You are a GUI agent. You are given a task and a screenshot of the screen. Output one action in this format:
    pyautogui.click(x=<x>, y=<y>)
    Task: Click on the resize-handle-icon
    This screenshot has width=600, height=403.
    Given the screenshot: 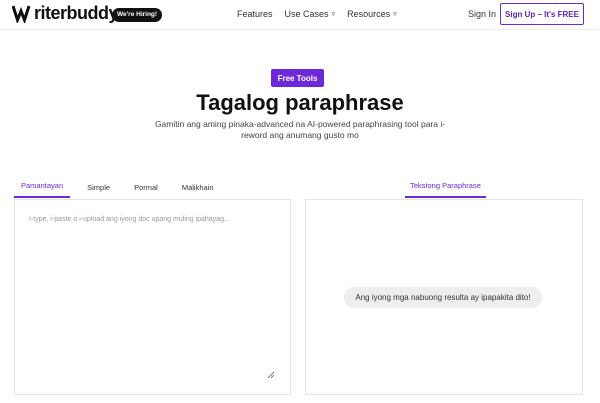 What is the action you would take?
    pyautogui.click(x=271, y=375)
    